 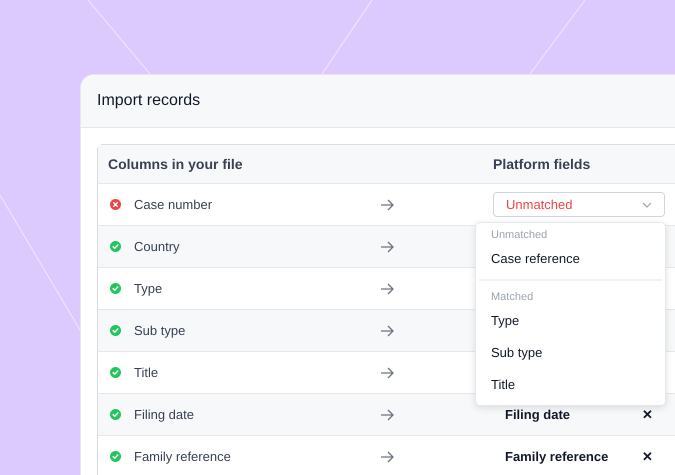 I want to click on mapped-field: Family reference, so click(x=556, y=456).